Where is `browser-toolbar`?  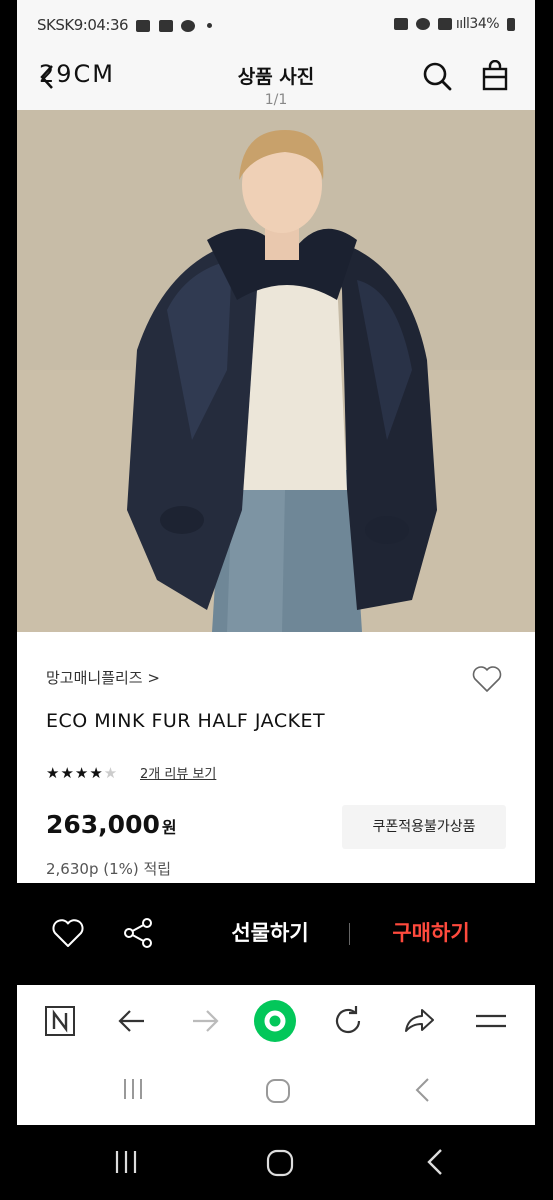 browser-toolbar is located at coordinates (276, 1055).